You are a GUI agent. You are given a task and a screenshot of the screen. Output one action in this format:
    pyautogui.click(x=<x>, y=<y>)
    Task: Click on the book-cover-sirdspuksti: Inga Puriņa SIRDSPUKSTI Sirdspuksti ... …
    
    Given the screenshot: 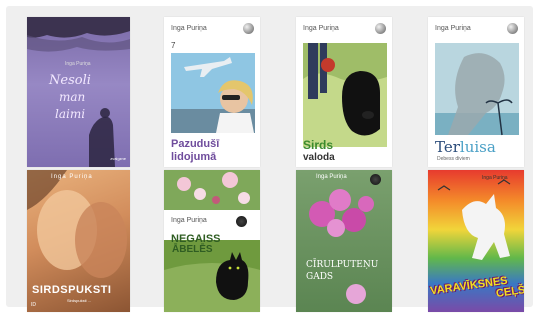 What is the action you would take?
    pyautogui.click(x=78, y=241)
    